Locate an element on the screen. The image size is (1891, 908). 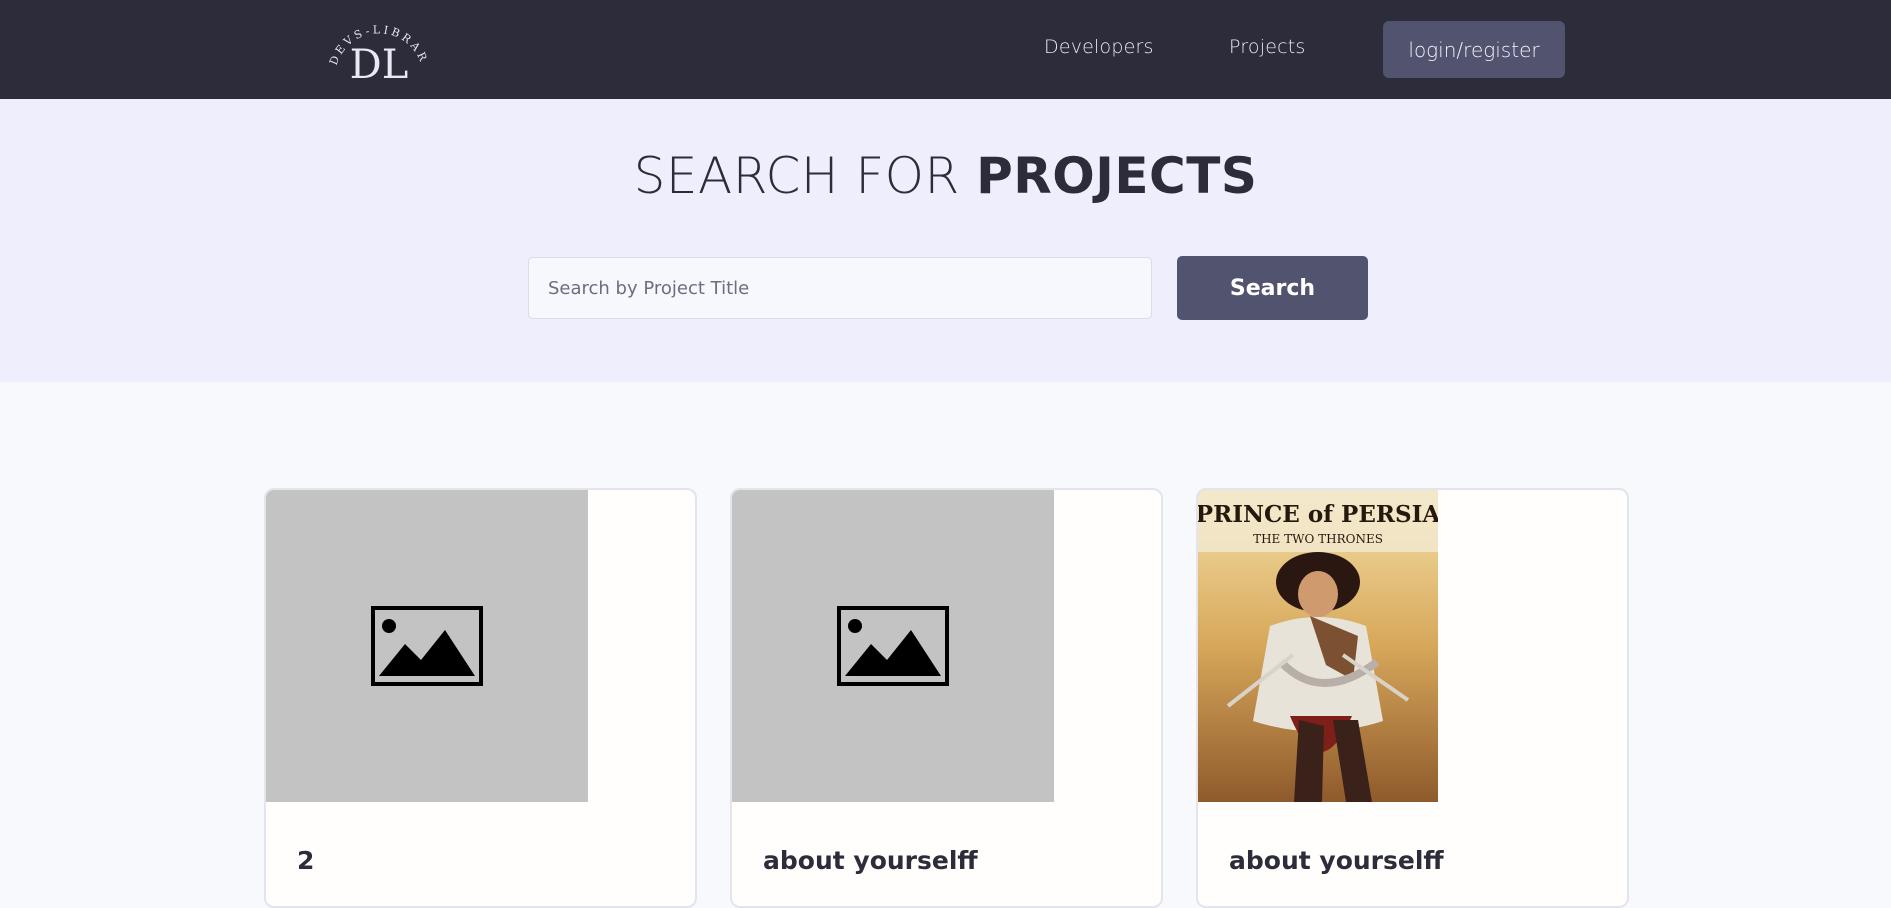
project-card: 2 is located at coordinates (480, 698).